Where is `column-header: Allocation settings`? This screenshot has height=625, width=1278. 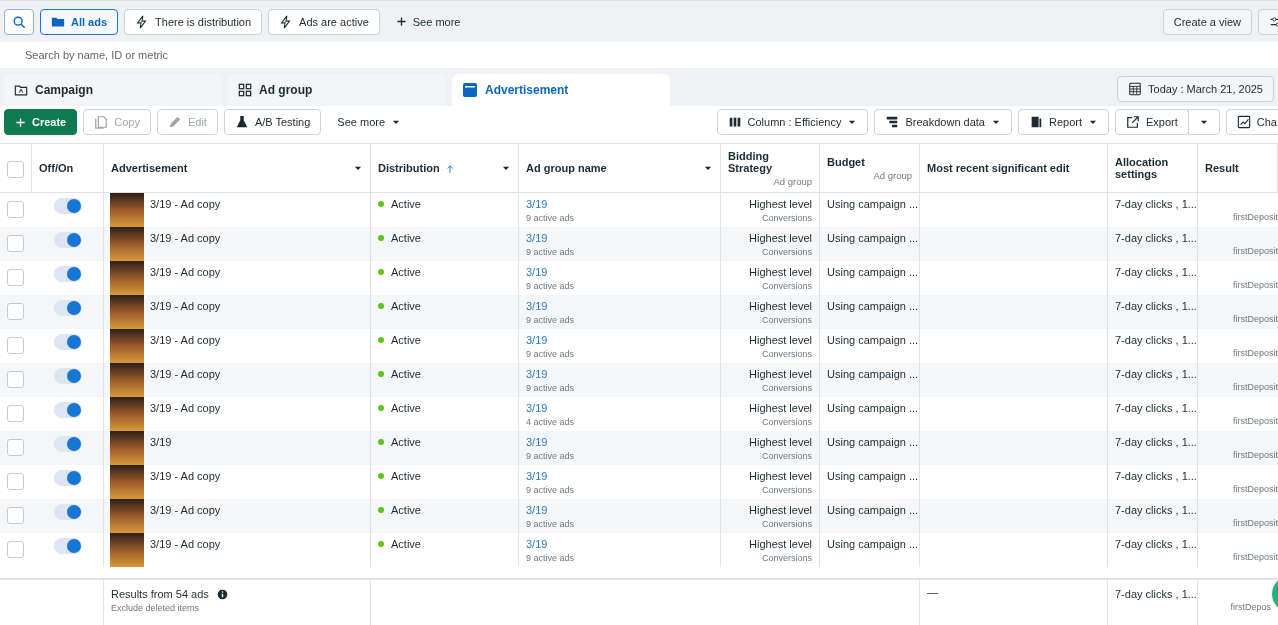
column-header: Allocation settings is located at coordinates (1152, 168).